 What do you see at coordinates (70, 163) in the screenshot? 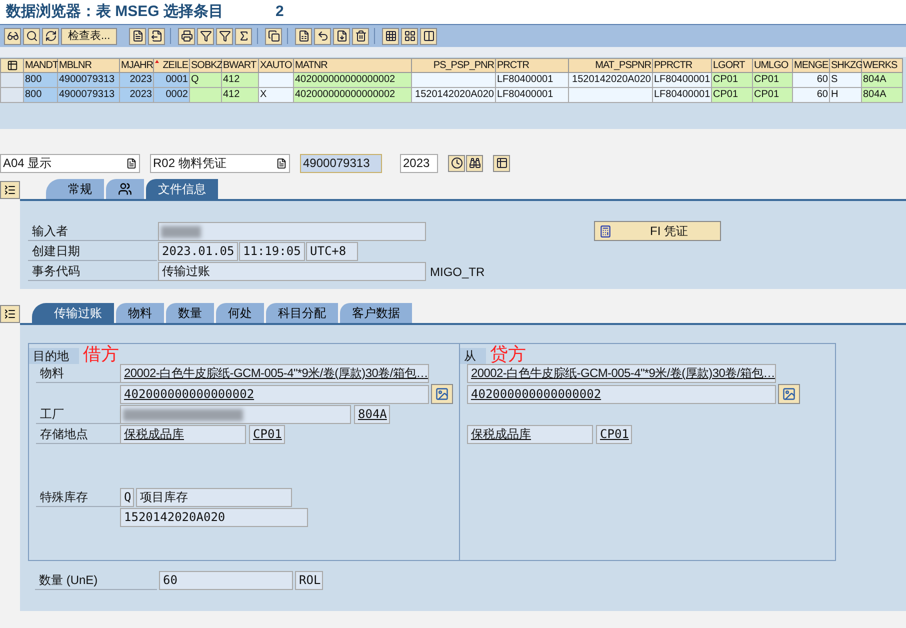
I see `action-dropdown: A04 显示` at bounding box center [70, 163].